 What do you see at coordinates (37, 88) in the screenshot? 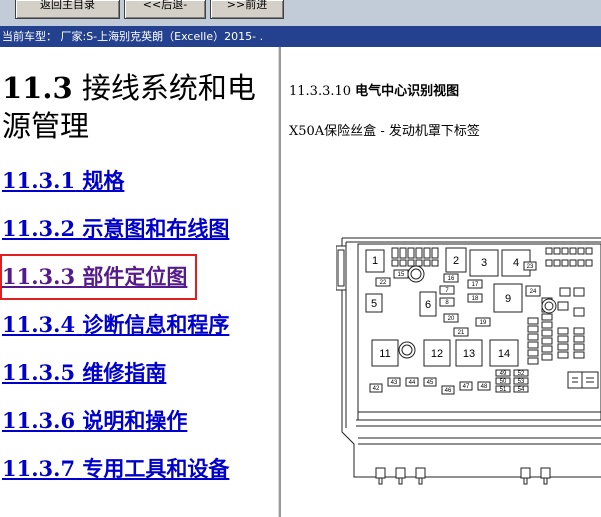
I see `section-number: 11.3` at bounding box center [37, 88].